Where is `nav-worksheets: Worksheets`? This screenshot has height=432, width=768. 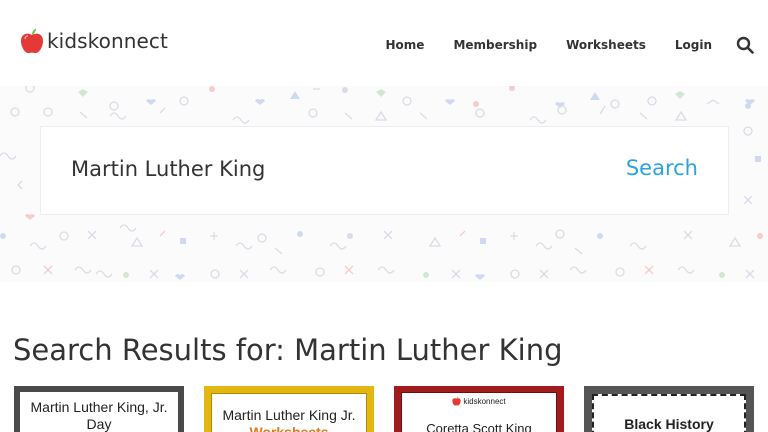
nav-worksheets: Worksheets is located at coordinates (606, 45).